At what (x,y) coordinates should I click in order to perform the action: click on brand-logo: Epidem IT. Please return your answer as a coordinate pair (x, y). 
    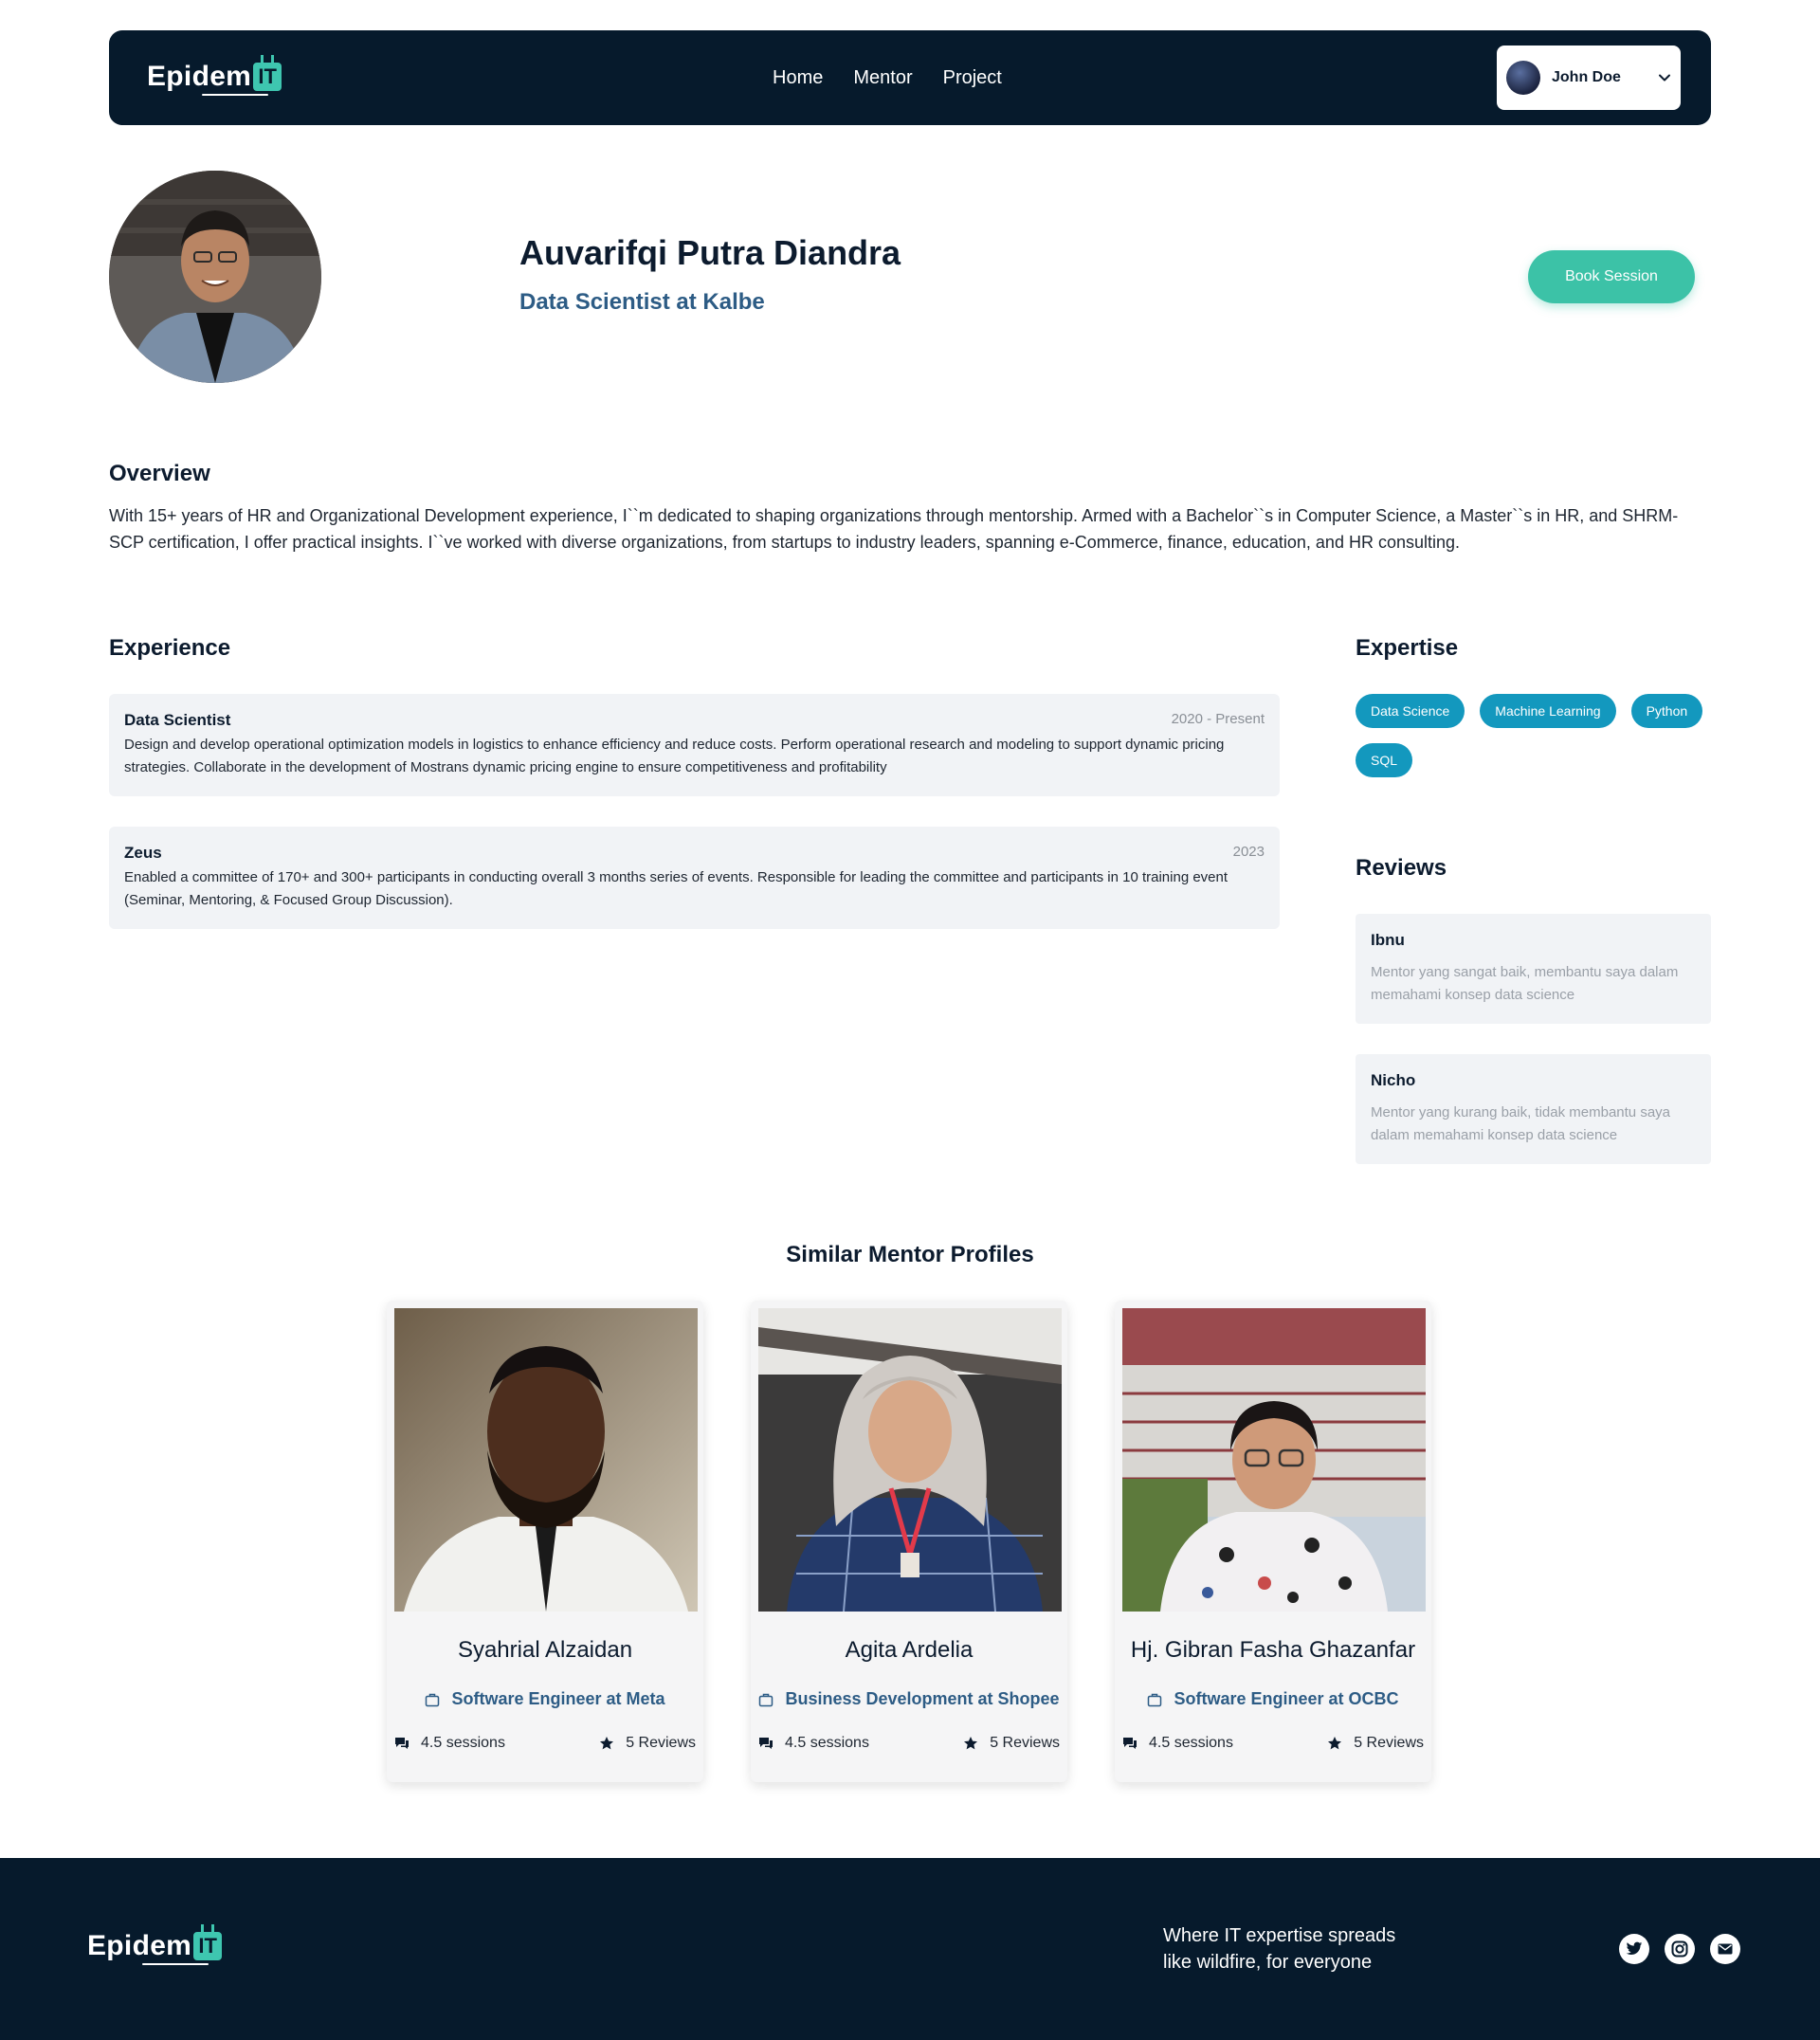
    Looking at the image, I should click on (214, 75).